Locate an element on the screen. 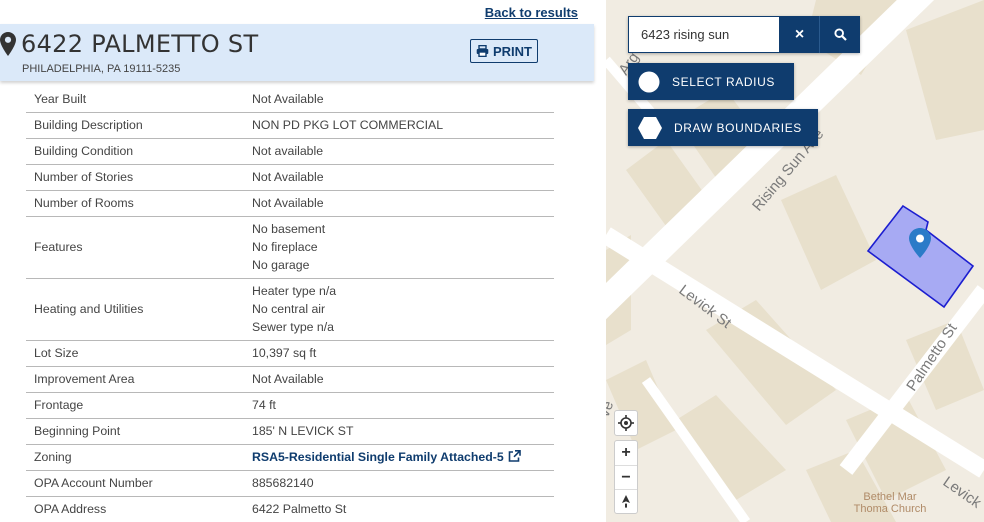  print-label: PRINT is located at coordinates (512, 51).